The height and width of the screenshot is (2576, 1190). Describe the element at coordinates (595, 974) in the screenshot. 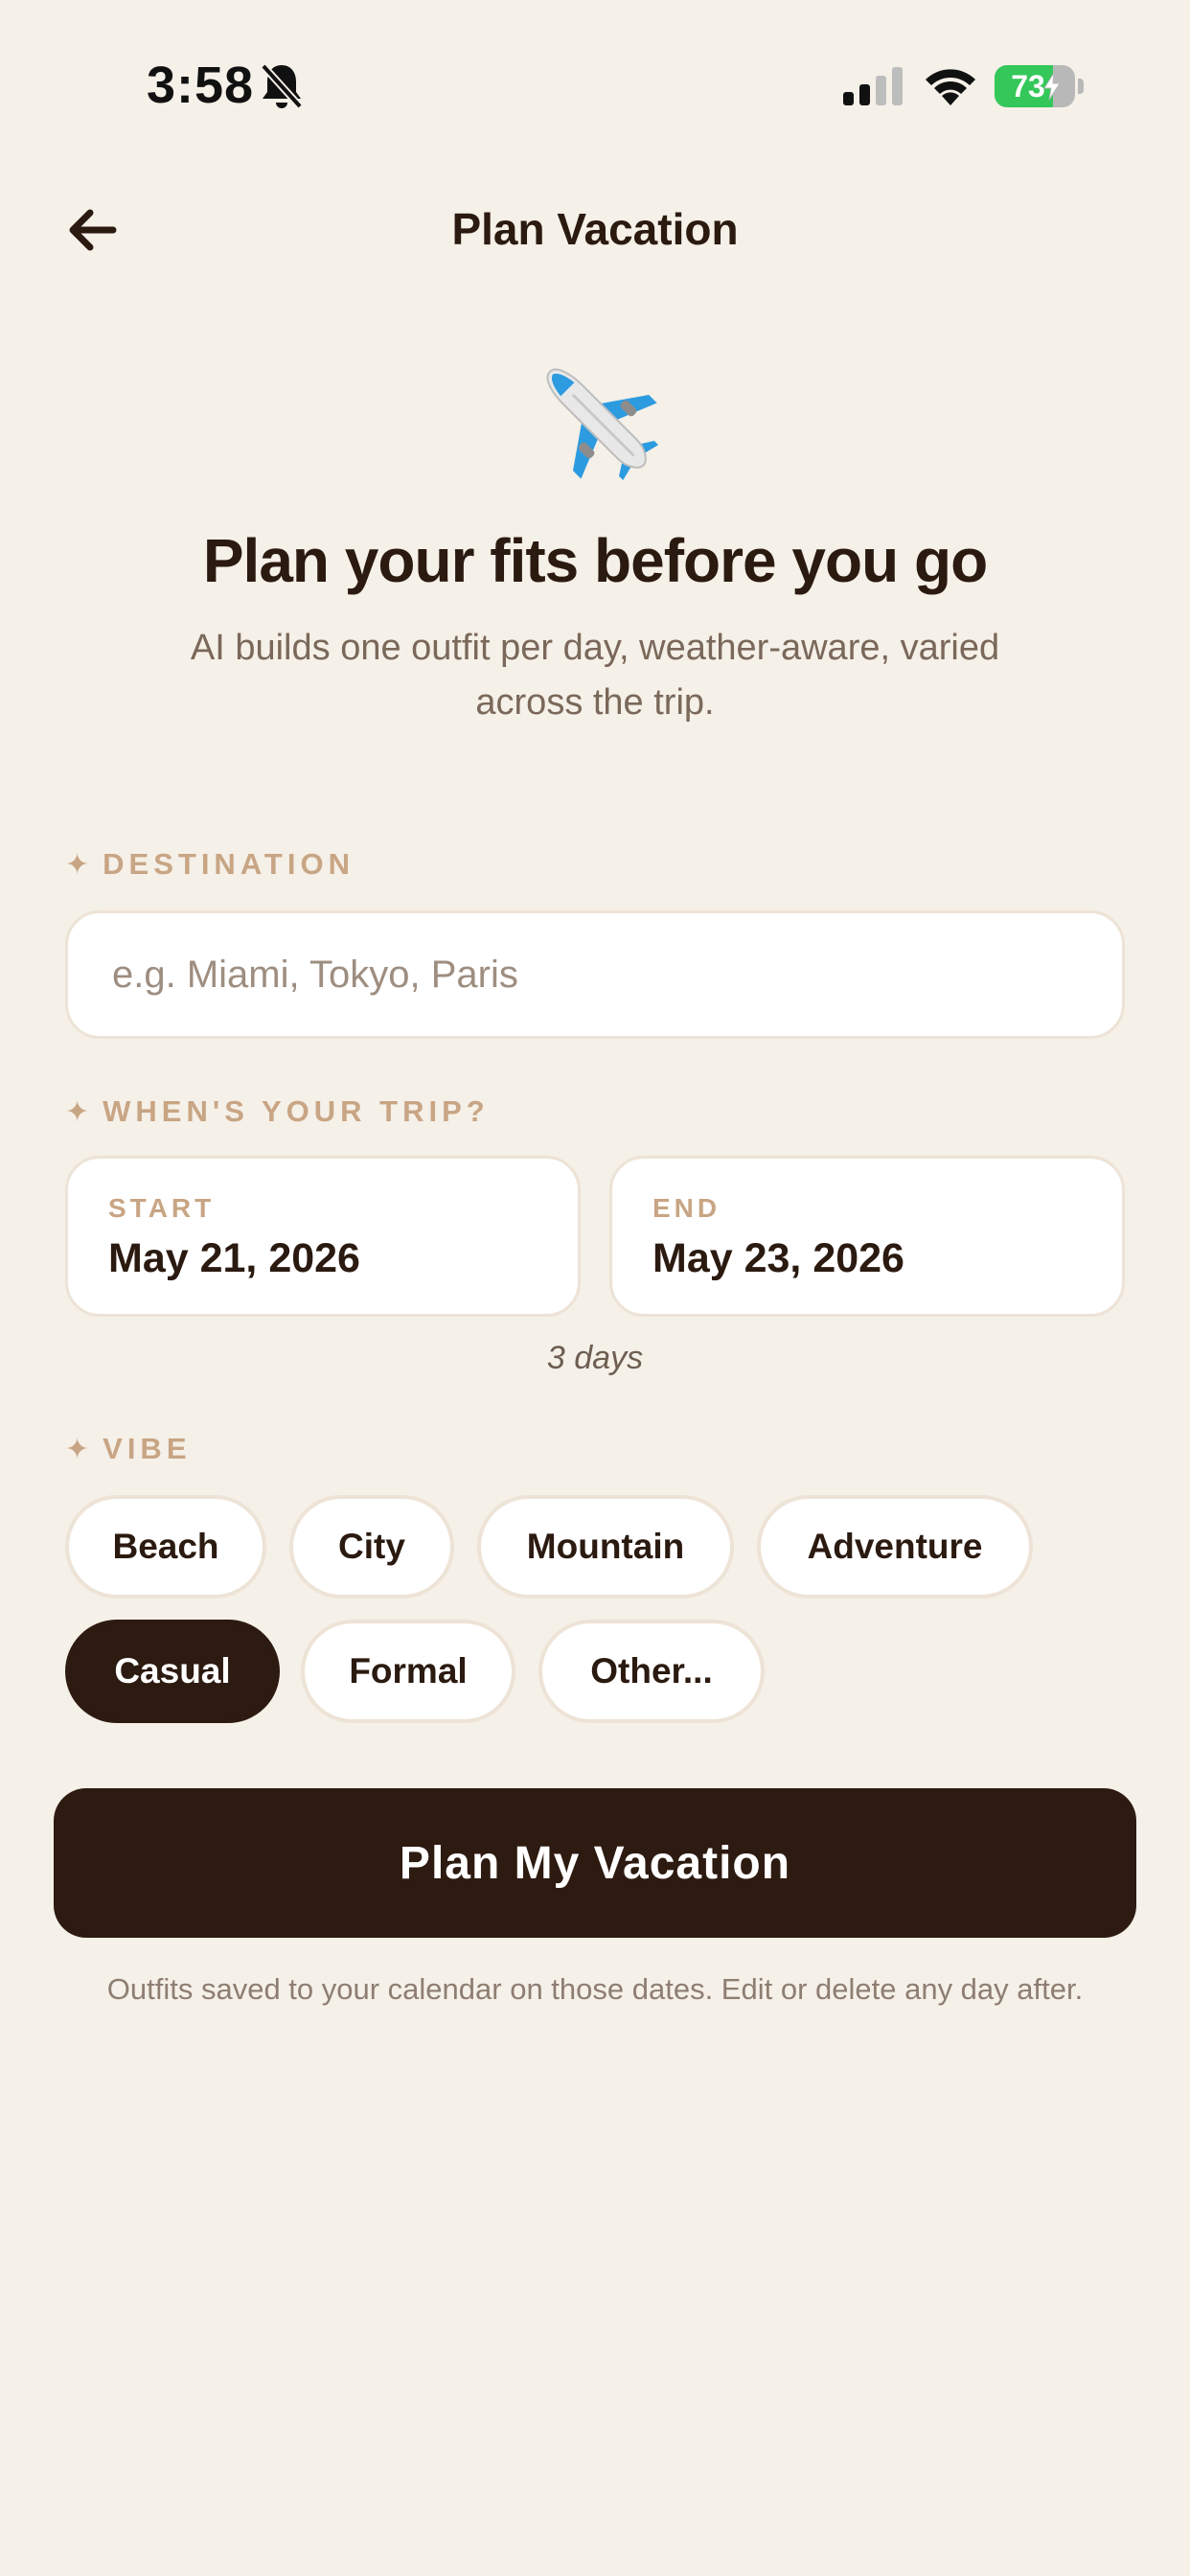

I see `destination-input` at that location.